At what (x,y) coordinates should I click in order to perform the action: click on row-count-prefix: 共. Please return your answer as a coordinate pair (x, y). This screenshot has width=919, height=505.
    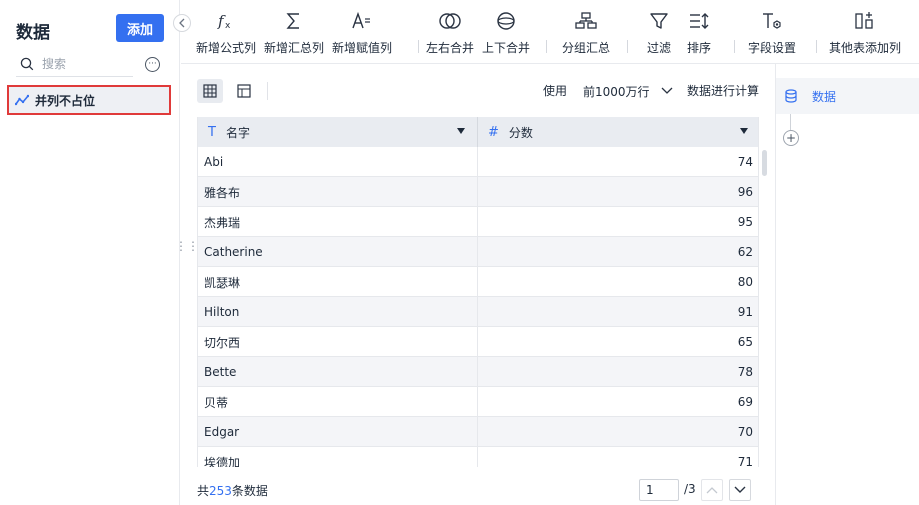
    Looking at the image, I should click on (203, 491).